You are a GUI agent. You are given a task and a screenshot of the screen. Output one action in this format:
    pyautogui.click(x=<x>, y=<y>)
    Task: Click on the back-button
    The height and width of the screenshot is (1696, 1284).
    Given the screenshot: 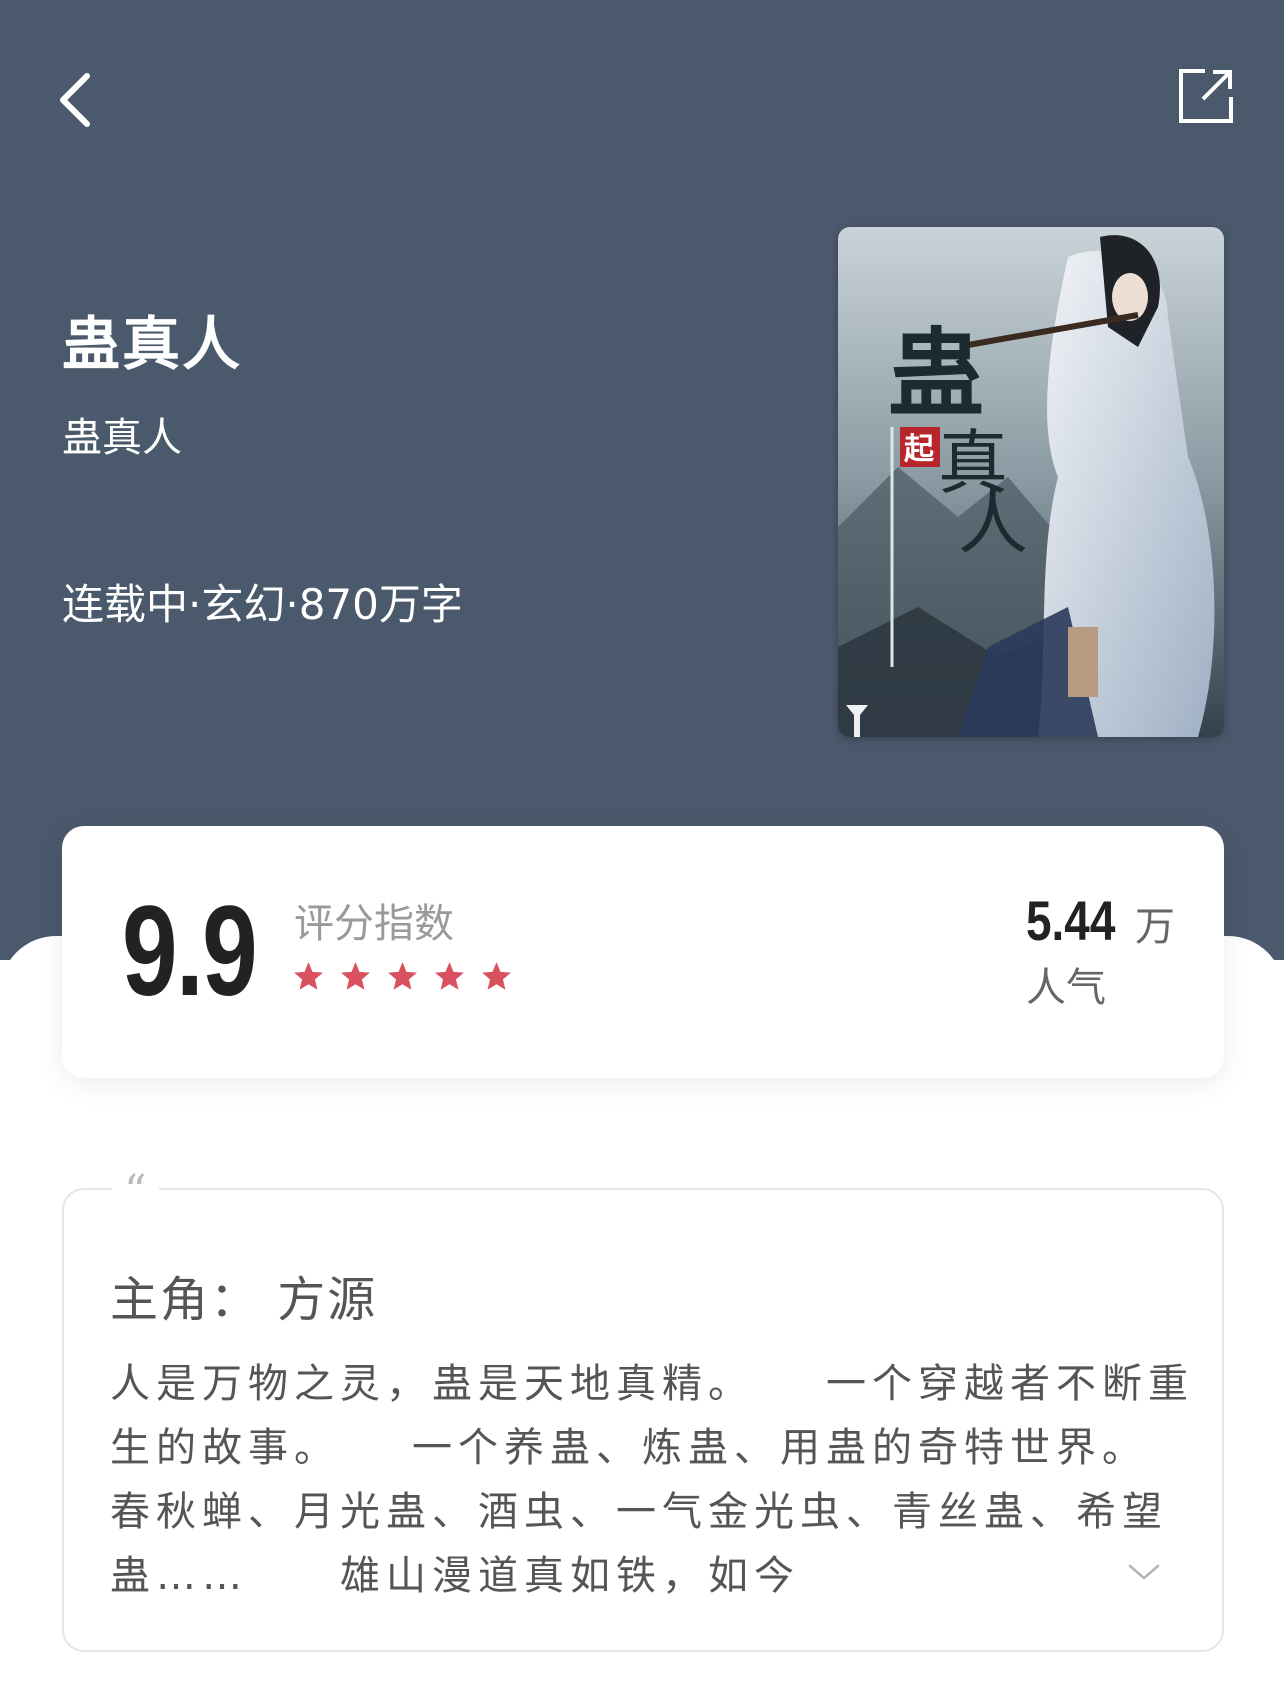 What is the action you would take?
    pyautogui.click(x=75, y=100)
    